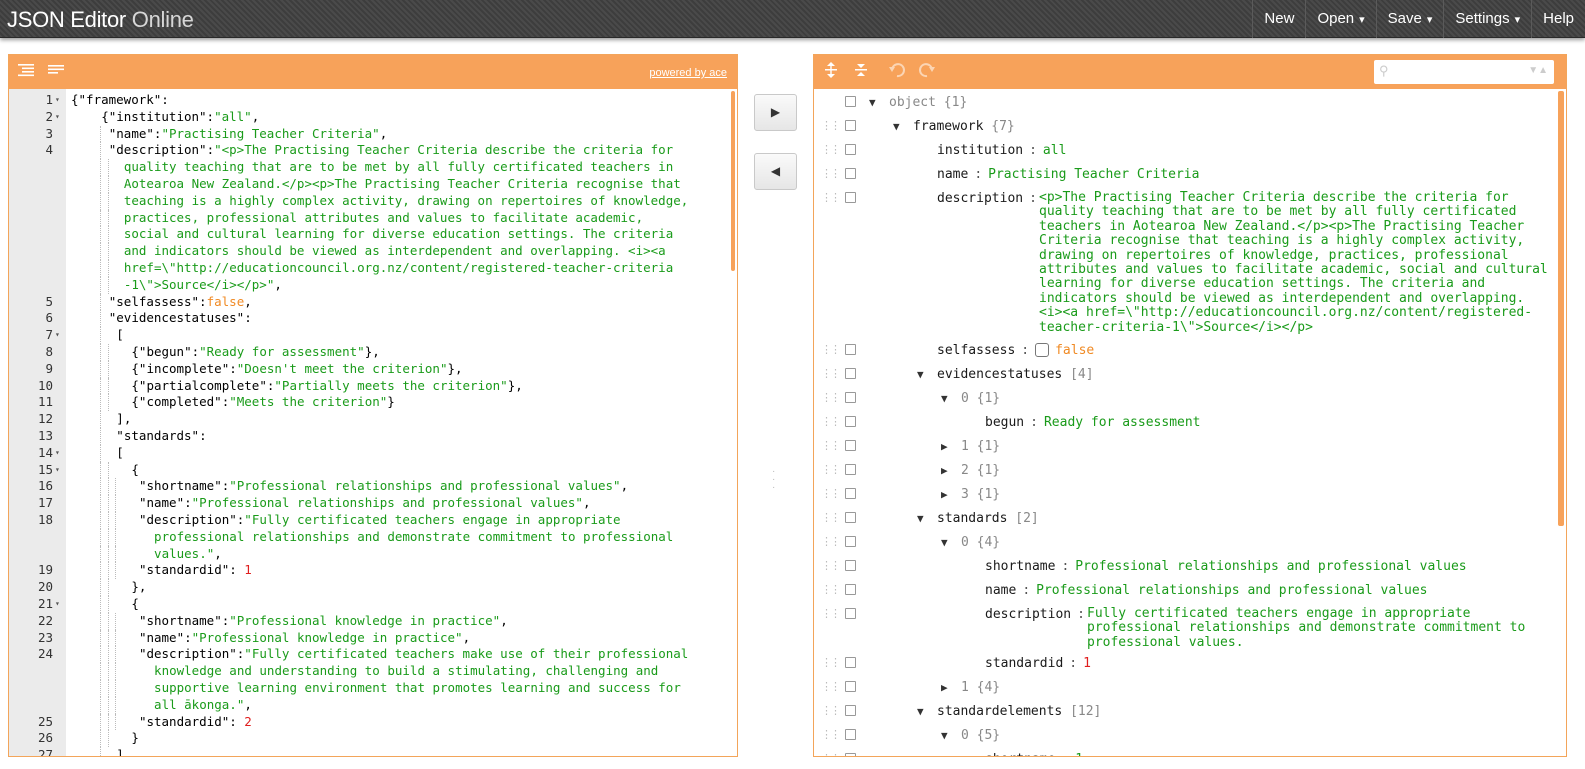 Image resolution: width=1585 pixels, height=769 pixels. Describe the element at coordinates (1340, 19) in the screenshot. I see `menu-open: Open ▾` at that location.